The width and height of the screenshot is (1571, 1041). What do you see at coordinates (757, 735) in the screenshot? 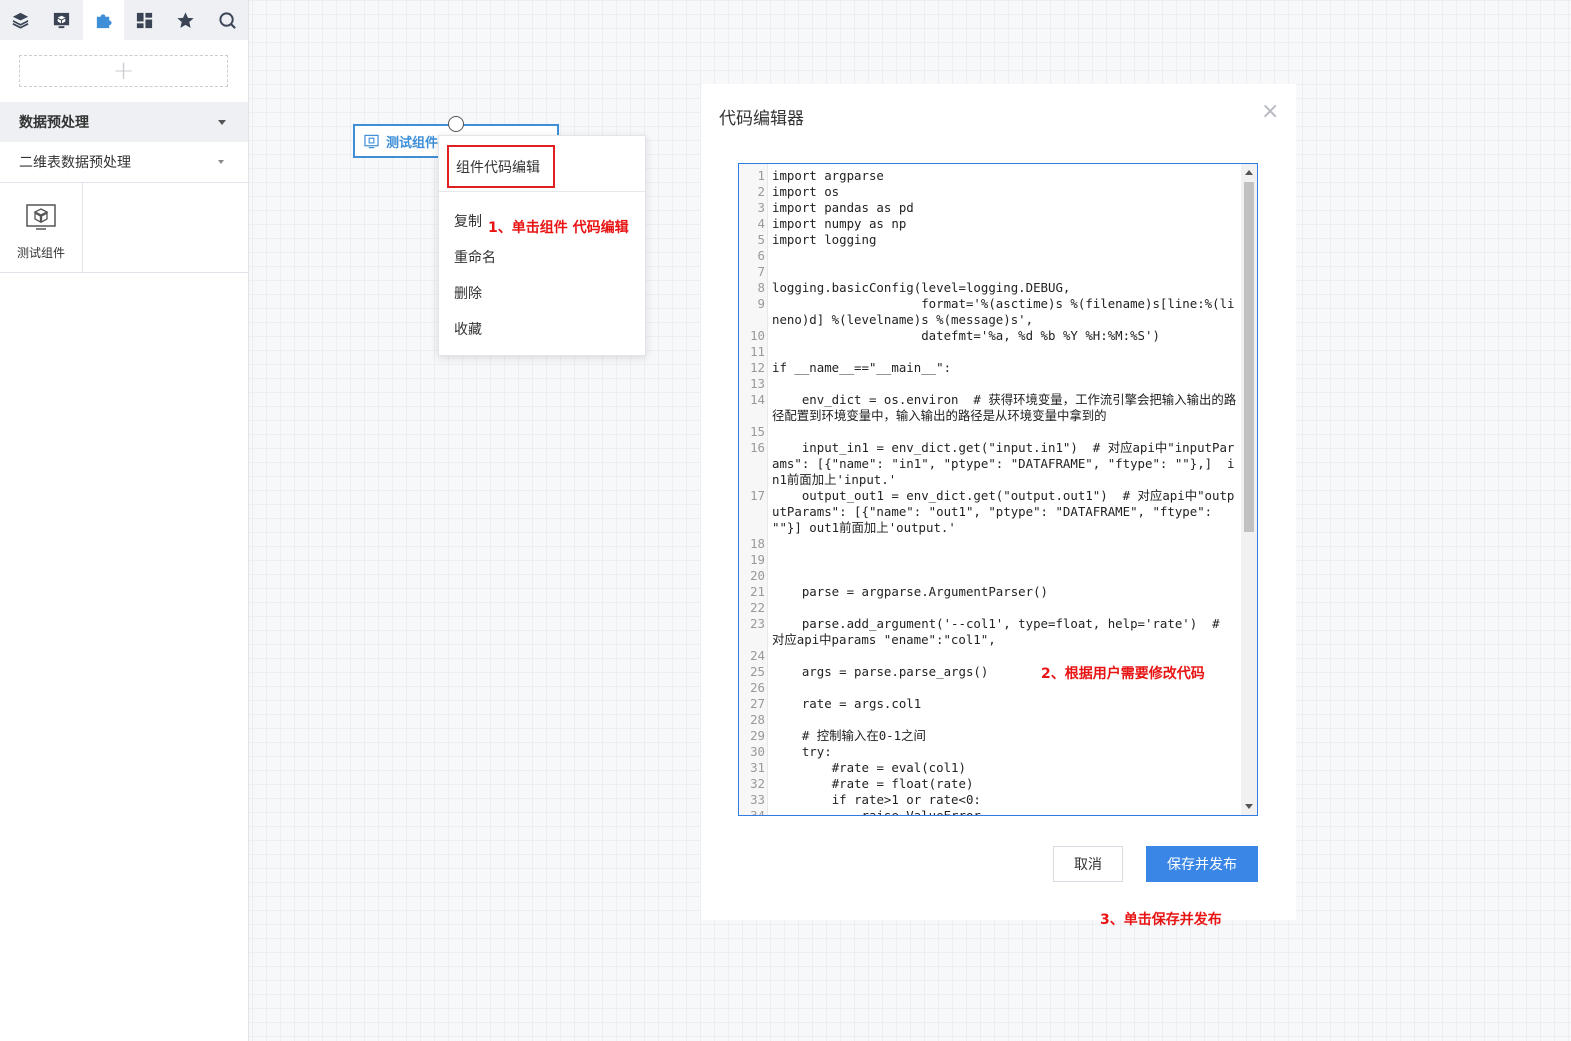
I see `line-number: 29` at bounding box center [757, 735].